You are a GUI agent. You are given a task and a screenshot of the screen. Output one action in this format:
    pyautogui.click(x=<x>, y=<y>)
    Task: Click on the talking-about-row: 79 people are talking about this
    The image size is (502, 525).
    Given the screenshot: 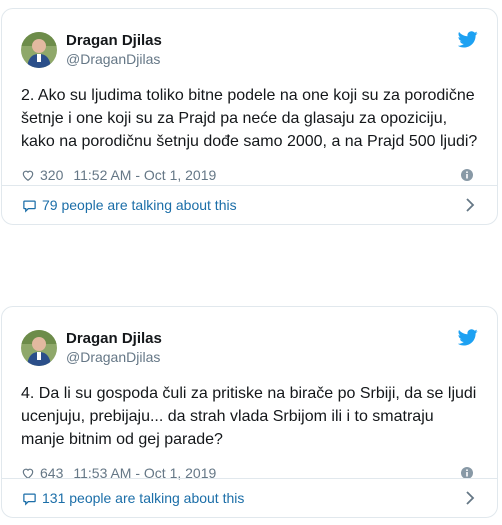 What is the action you would take?
    pyautogui.click(x=249, y=204)
    